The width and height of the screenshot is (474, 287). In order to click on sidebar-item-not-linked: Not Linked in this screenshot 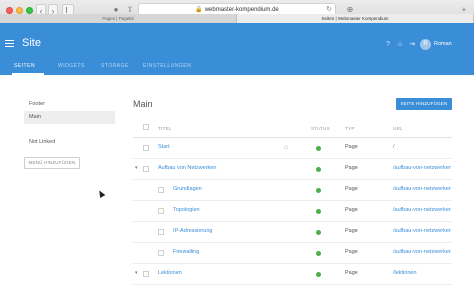, I will do `click(69, 142)`.